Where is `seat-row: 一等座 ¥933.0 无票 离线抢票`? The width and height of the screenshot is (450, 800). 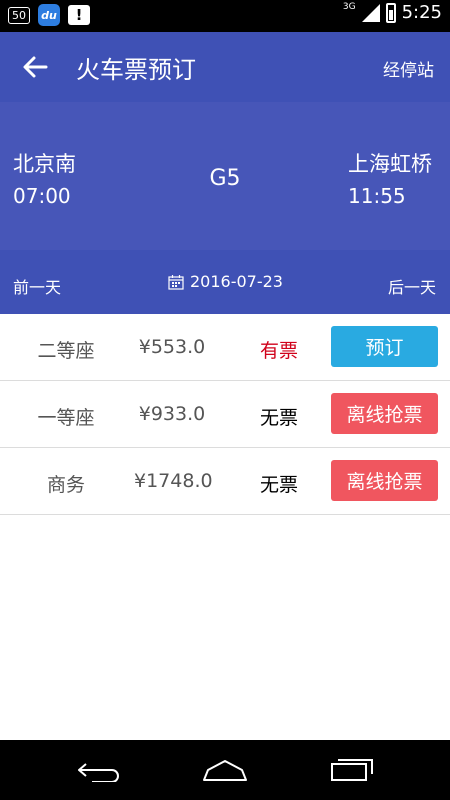
seat-row: 一等座 ¥933.0 无票 离线抢票 is located at coordinates (225, 414).